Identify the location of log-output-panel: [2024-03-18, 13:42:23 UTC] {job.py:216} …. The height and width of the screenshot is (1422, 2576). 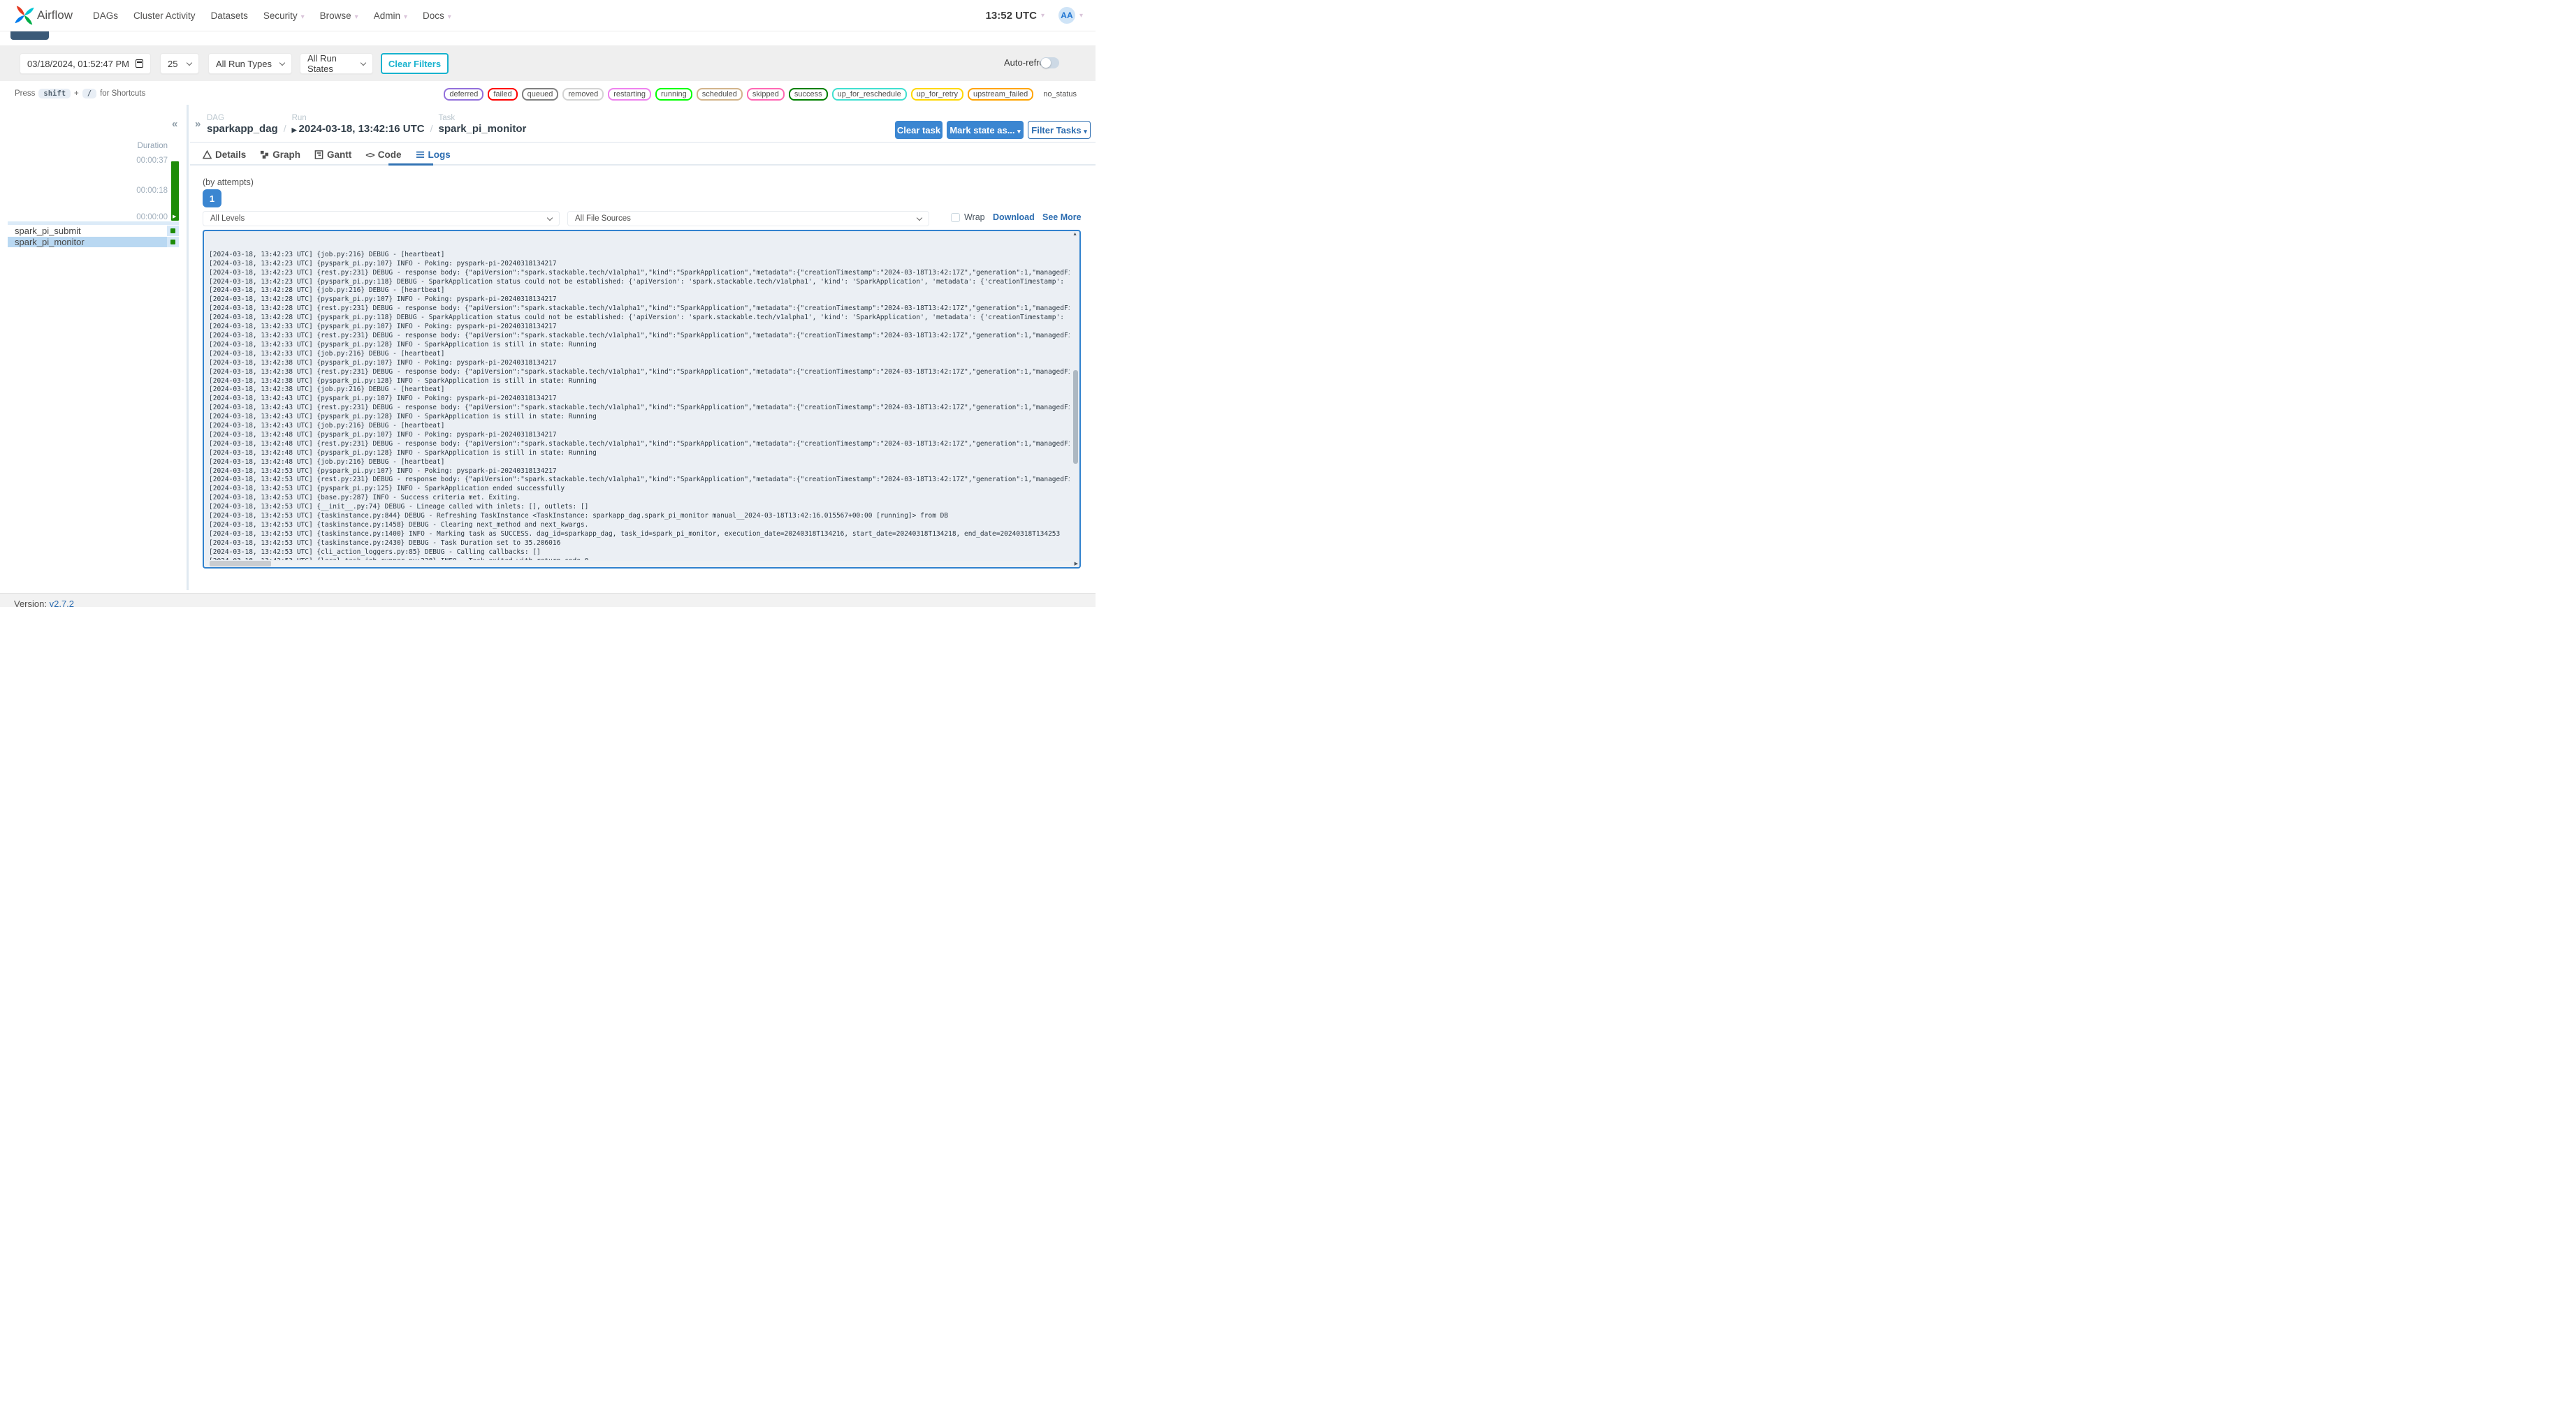
(642, 399).